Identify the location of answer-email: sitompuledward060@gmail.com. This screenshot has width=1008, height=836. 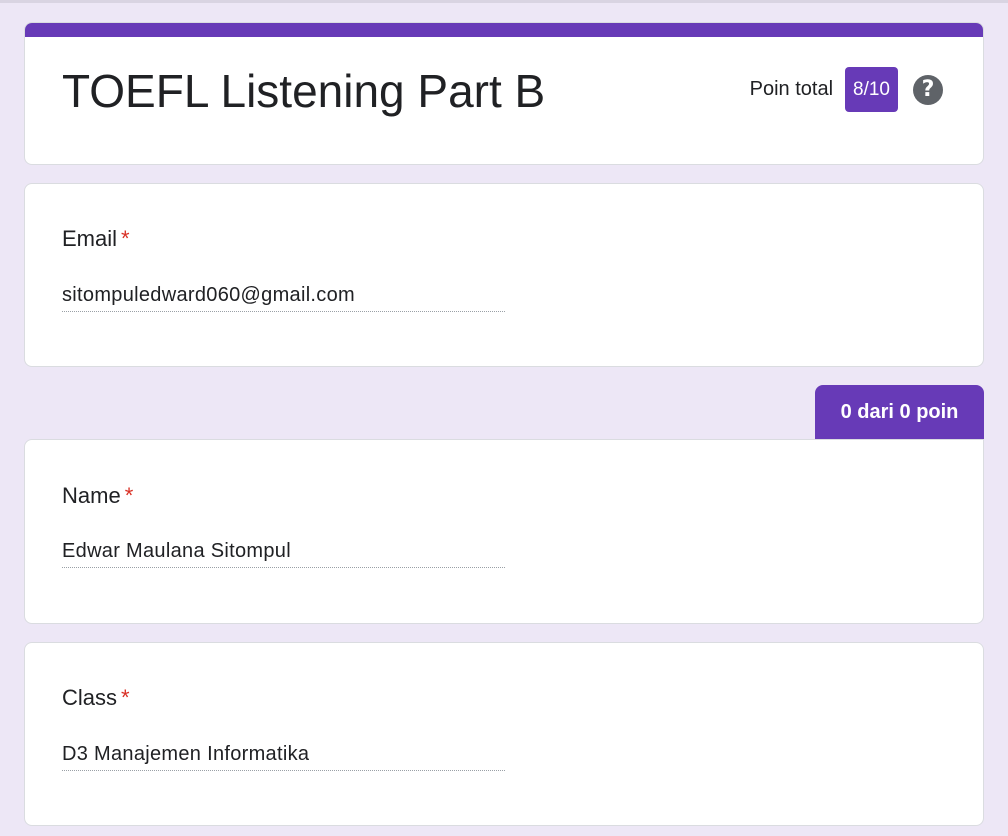
(283, 298).